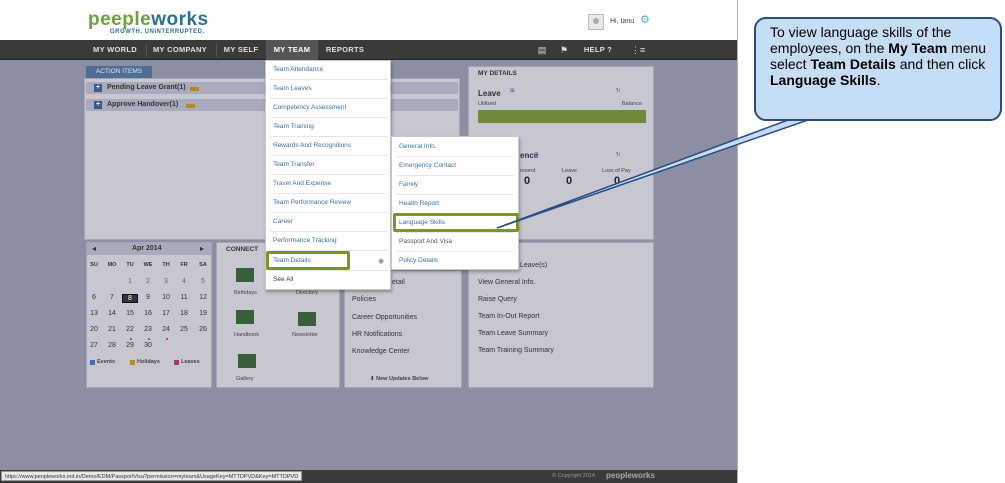  What do you see at coordinates (418, 260) in the screenshot?
I see `submenu-item-policy-details: Policy Details` at bounding box center [418, 260].